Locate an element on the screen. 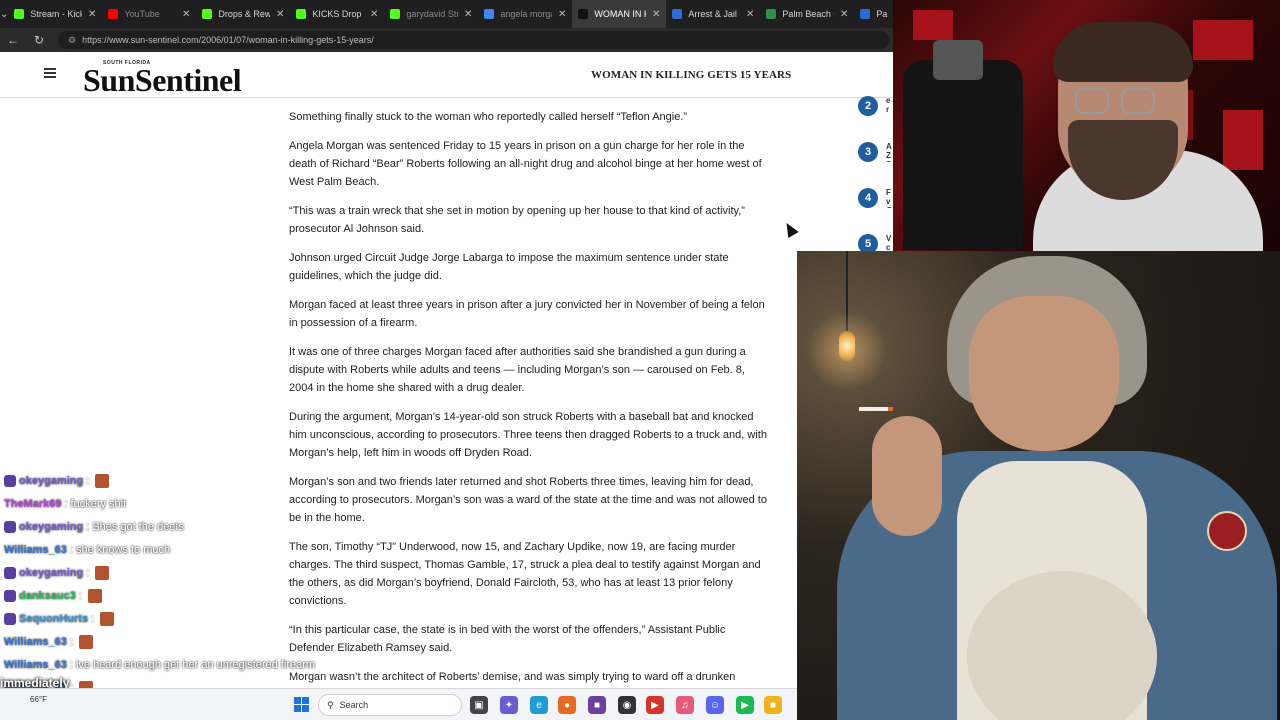 The width and height of the screenshot is (1280, 720). tab-label: Arrest & Jail - F is located at coordinates (714, 14).